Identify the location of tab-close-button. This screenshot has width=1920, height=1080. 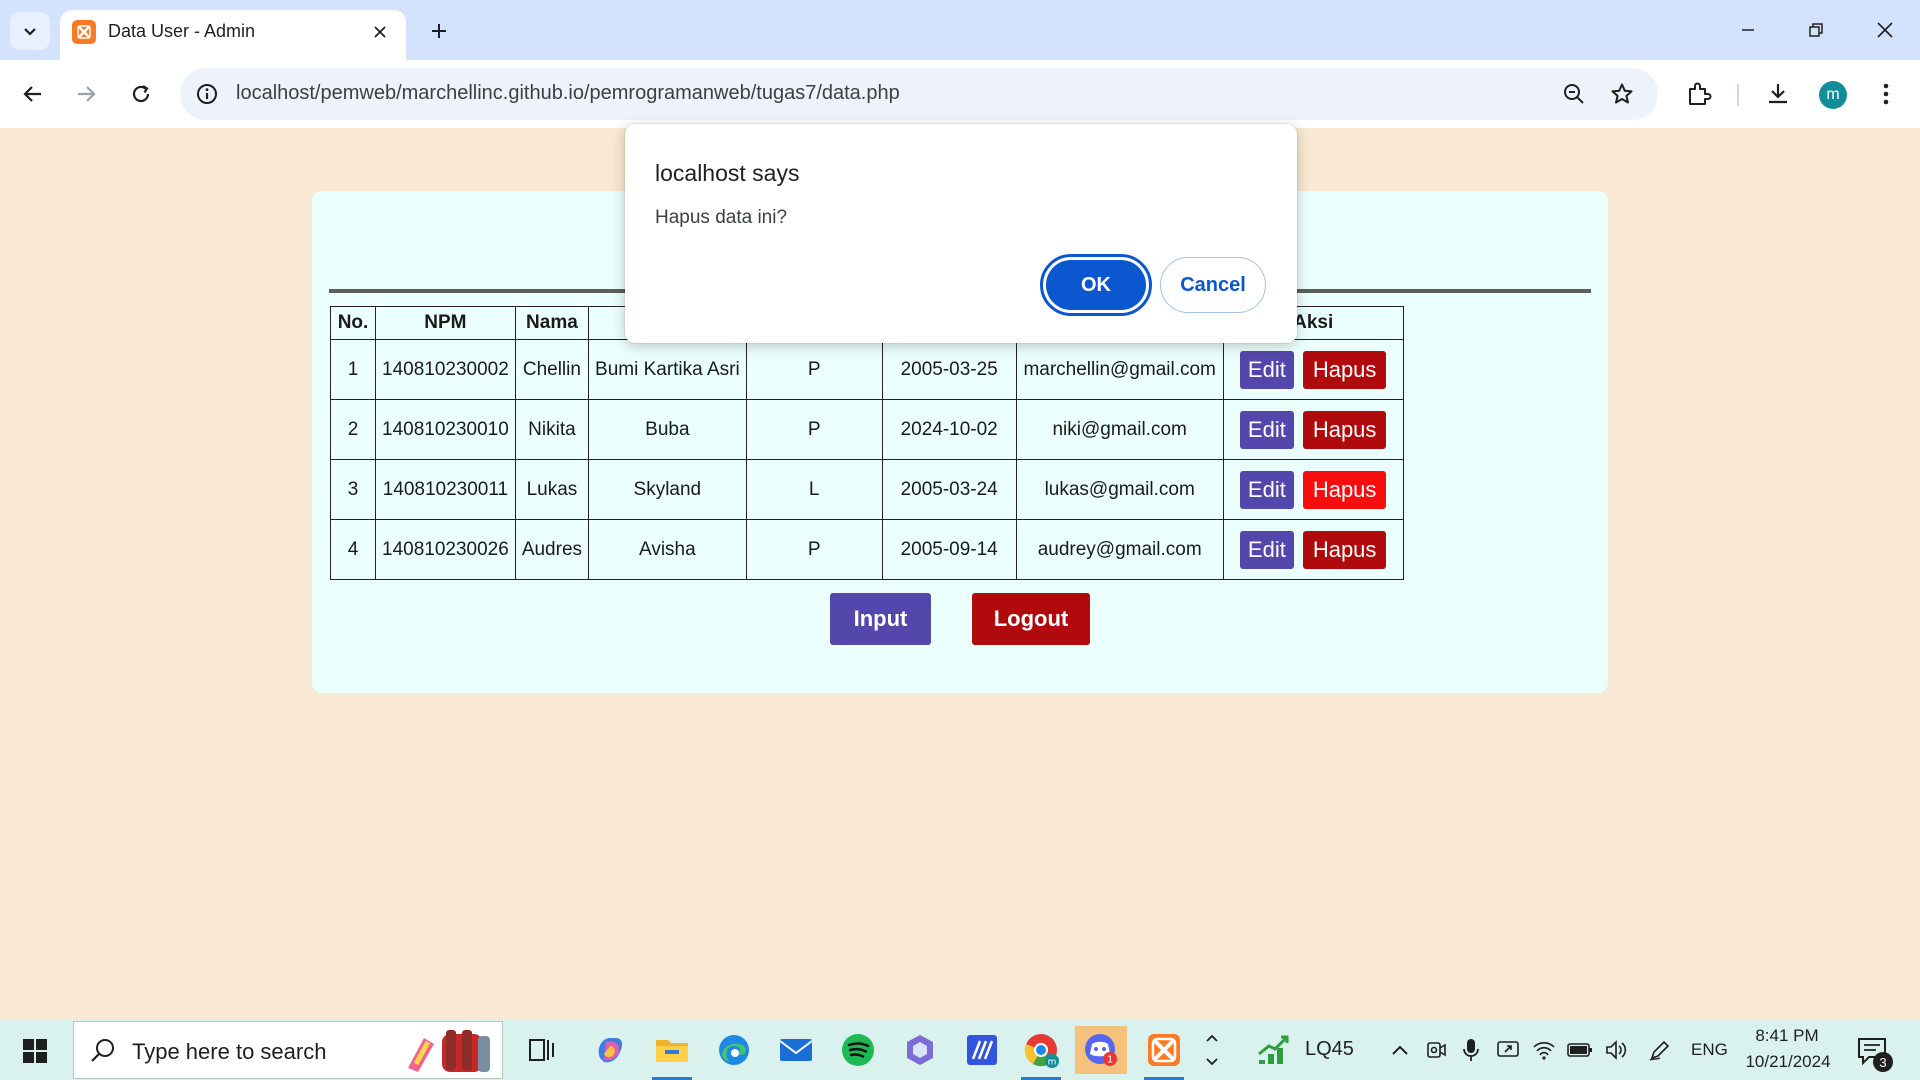
(380, 32).